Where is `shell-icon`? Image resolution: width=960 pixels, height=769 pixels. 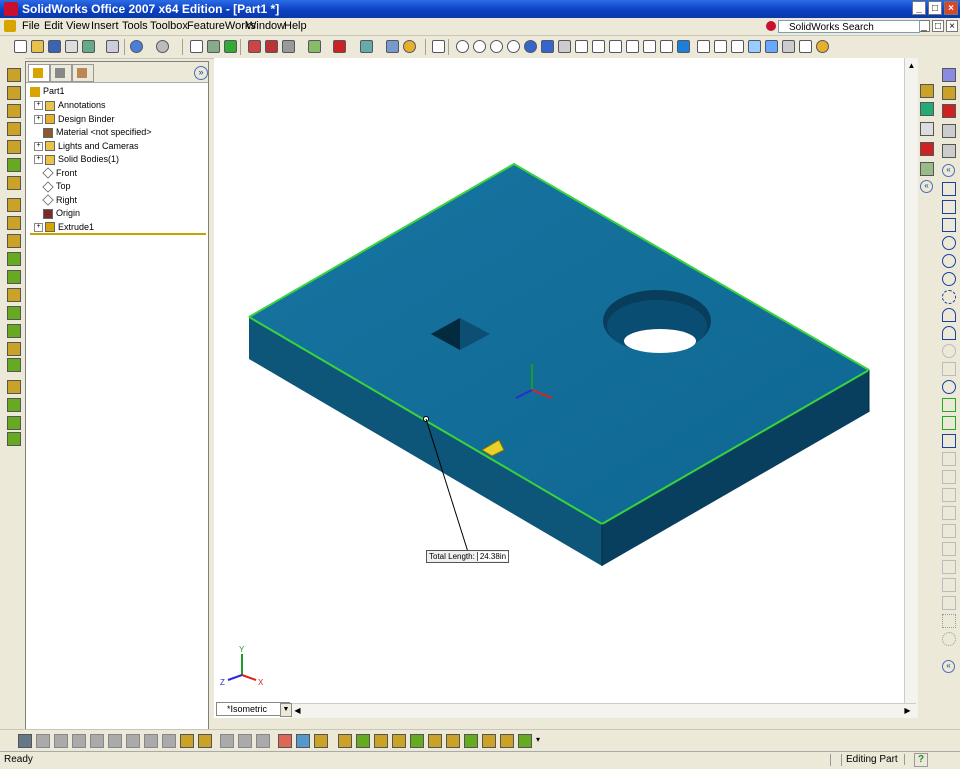 shell-icon is located at coordinates (14, 259).